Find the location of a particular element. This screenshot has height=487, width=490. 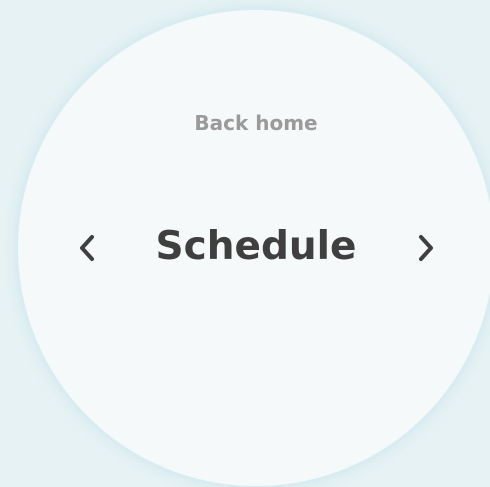

chevron-right-icon is located at coordinates (426, 248).